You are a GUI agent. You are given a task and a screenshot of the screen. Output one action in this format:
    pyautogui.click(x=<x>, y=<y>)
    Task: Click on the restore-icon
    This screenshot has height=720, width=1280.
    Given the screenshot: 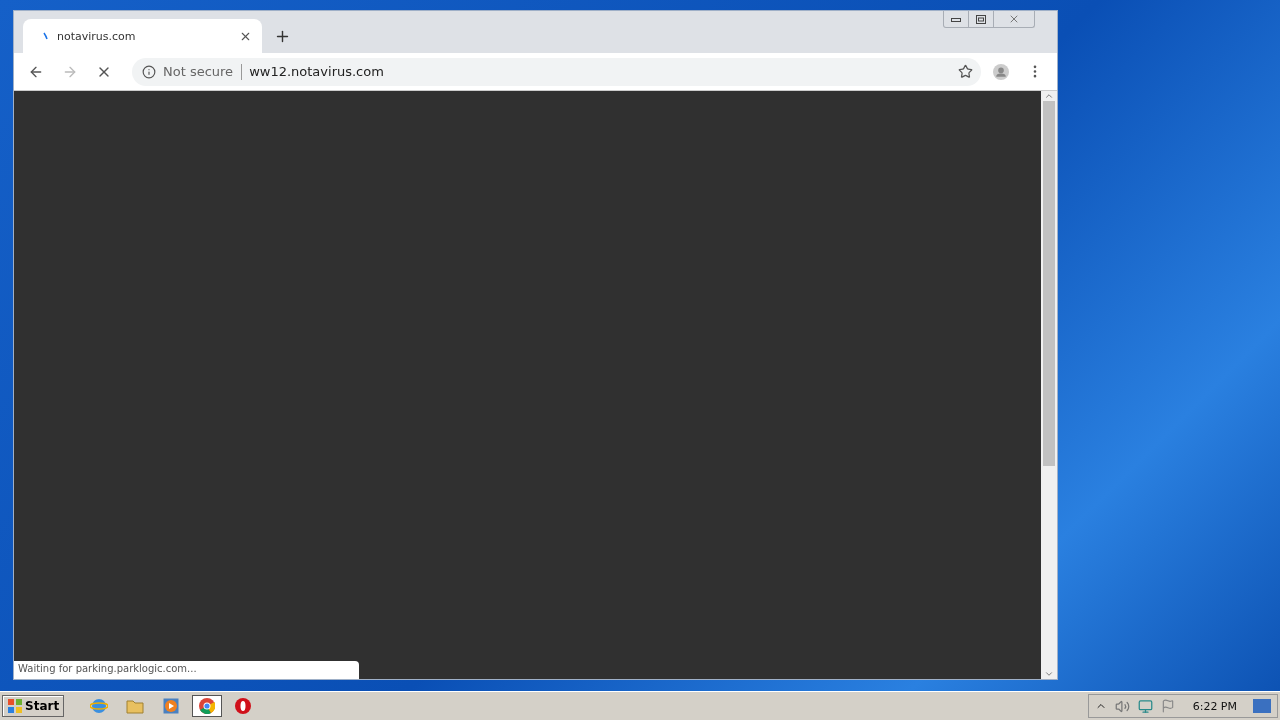 What is the action you would take?
    pyautogui.click(x=981, y=19)
    